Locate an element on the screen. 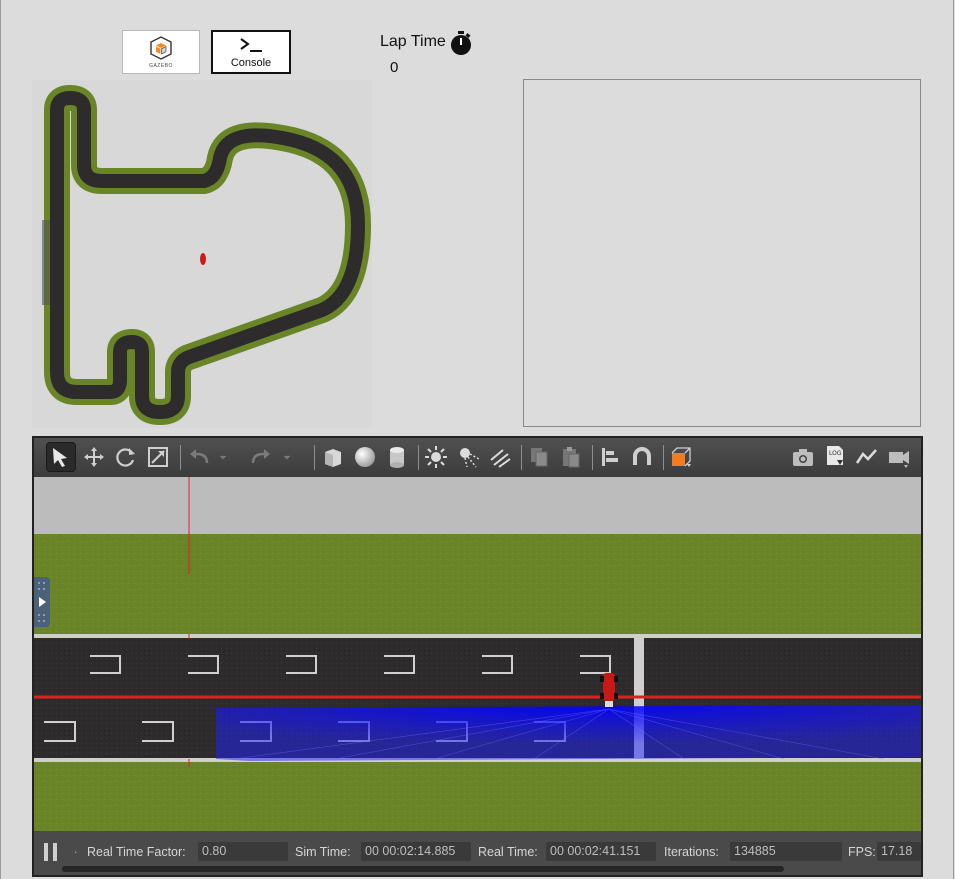  copy-button is located at coordinates (539, 457).